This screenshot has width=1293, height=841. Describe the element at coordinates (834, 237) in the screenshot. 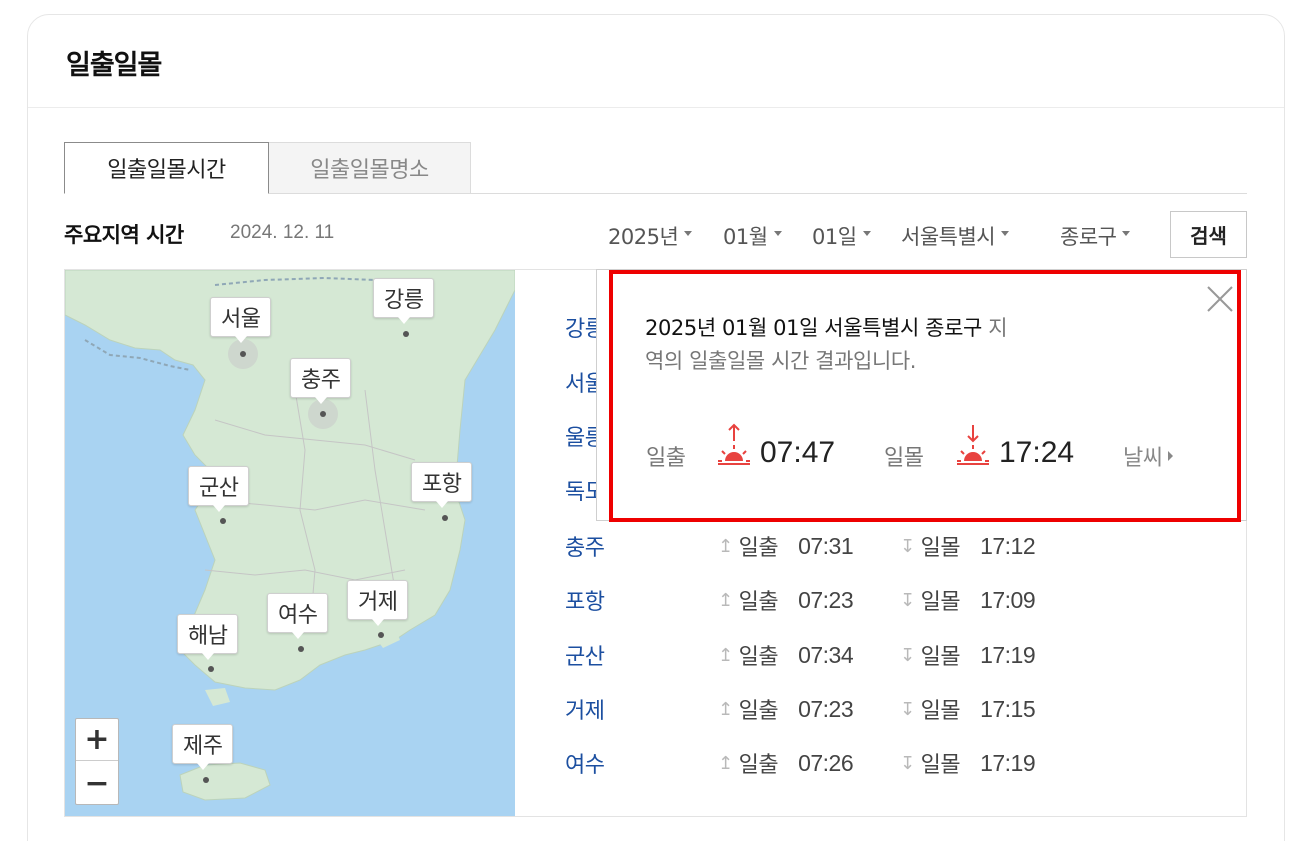

I see `day-value: 01일` at that location.